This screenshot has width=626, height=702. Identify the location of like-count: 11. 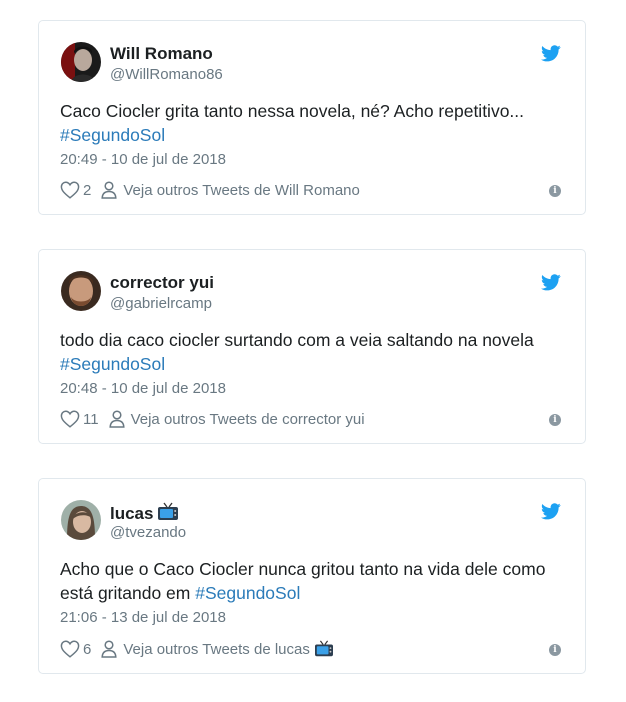
(91, 419).